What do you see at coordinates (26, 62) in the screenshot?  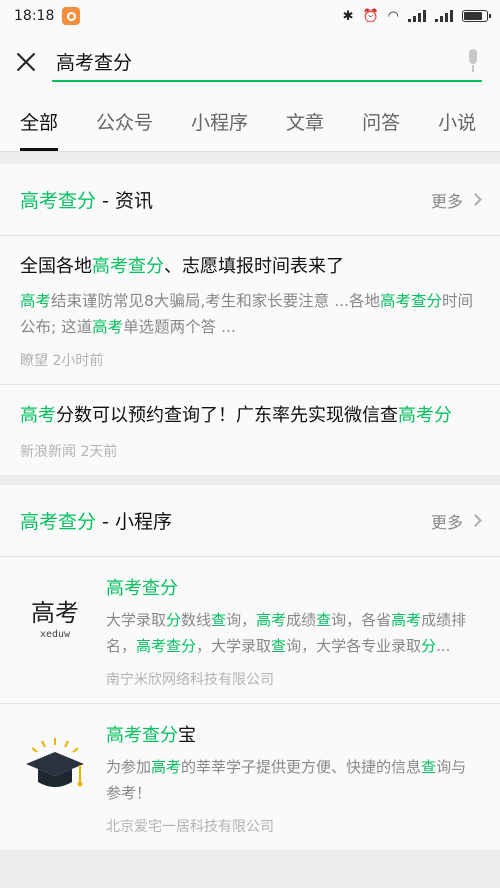 I see `close-icon` at bounding box center [26, 62].